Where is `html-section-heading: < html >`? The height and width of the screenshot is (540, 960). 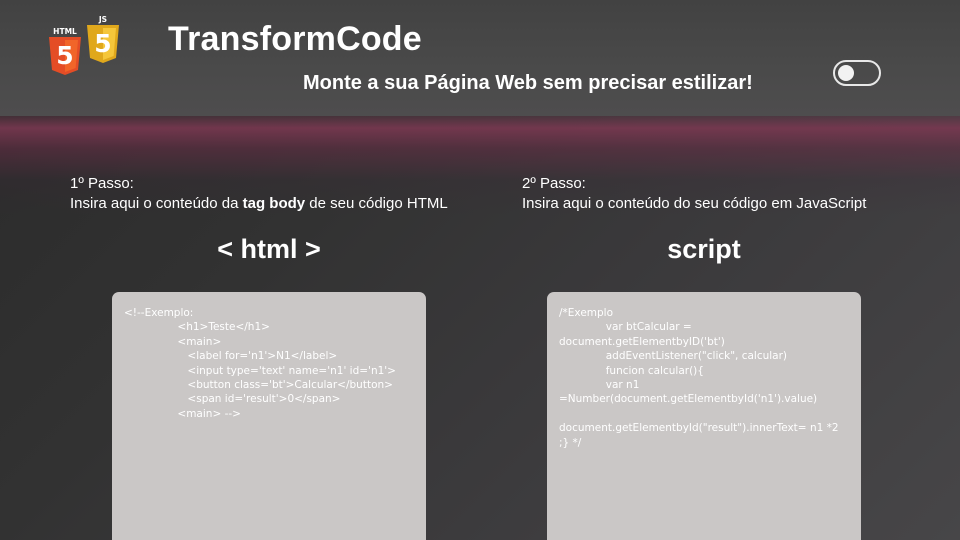 html-section-heading: < html > is located at coordinates (269, 249).